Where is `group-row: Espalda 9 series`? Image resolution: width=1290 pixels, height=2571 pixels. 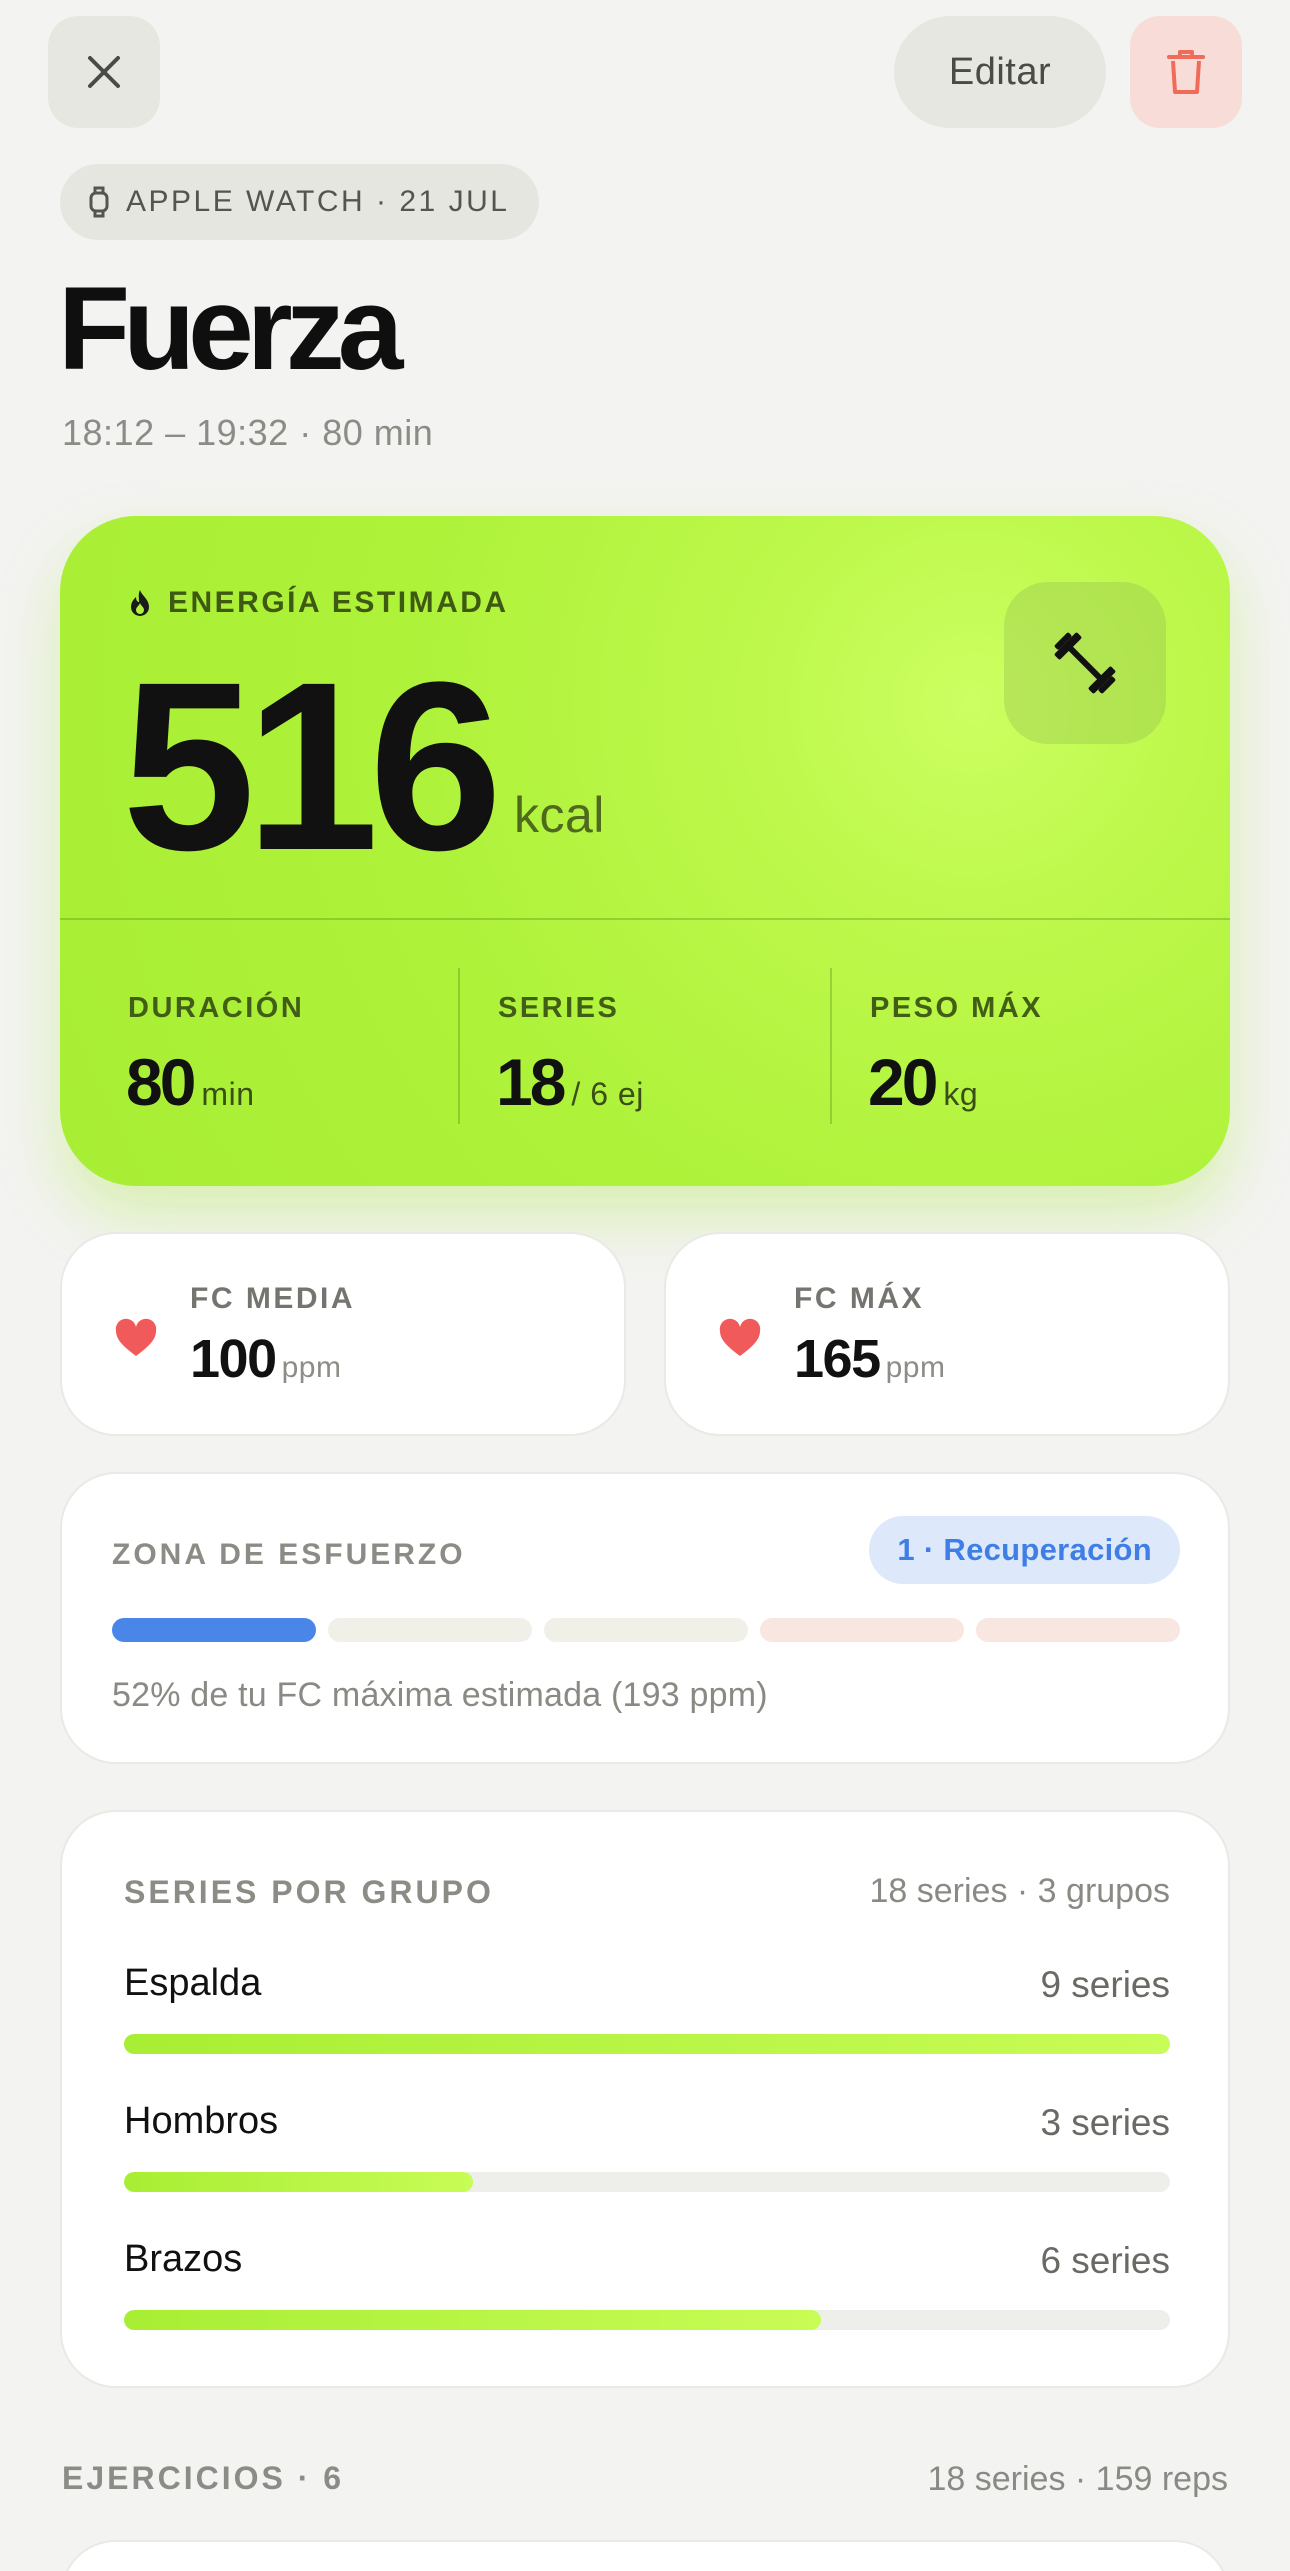
group-row: Espalda 9 series is located at coordinates (647, 2017).